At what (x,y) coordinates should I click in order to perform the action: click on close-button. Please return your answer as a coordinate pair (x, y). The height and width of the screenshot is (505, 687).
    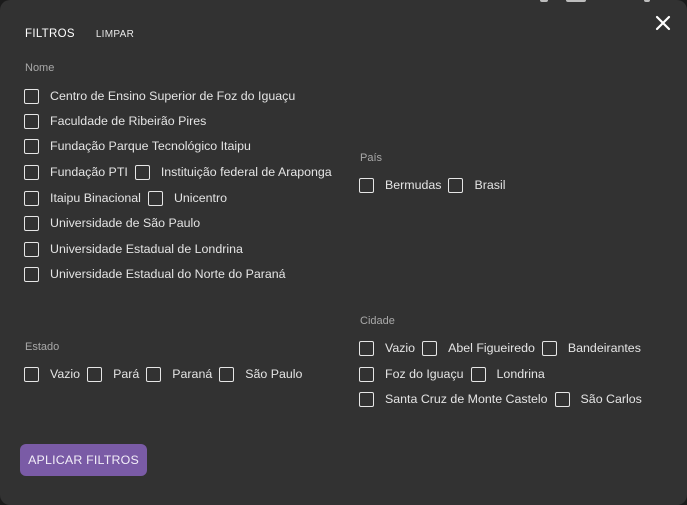
    Looking at the image, I should click on (663, 23).